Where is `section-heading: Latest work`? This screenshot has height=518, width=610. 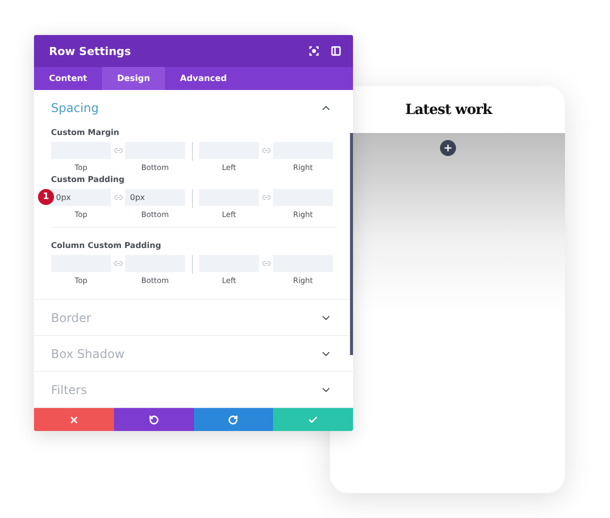
section-heading: Latest work is located at coordinates (448, 110).